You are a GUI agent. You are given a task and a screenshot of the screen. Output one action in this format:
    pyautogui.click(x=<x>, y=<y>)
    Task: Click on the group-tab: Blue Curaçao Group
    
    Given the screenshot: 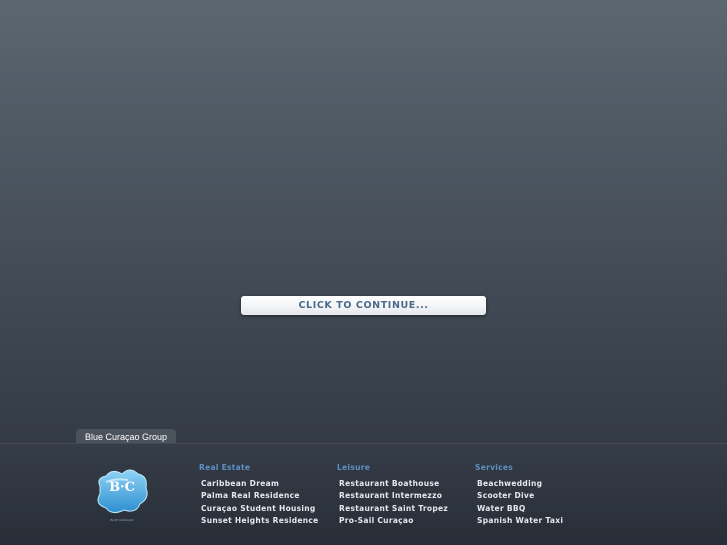 What is the action you would take?
    pyautogui.click(x=126, y=436)
    